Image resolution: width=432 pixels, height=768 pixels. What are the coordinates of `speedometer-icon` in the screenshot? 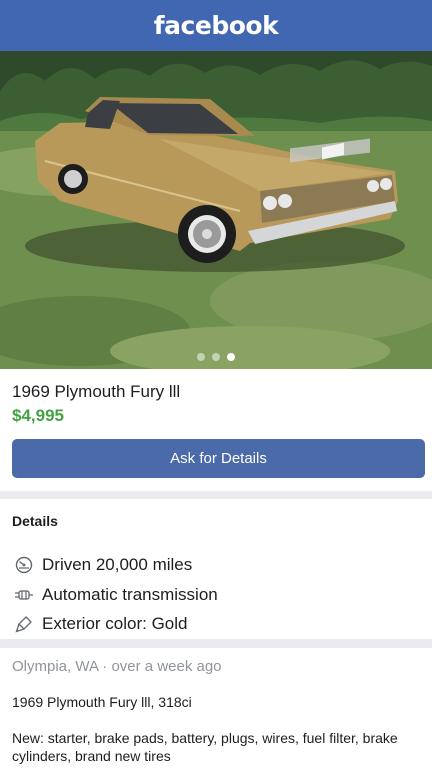 It's located at (24, 565).